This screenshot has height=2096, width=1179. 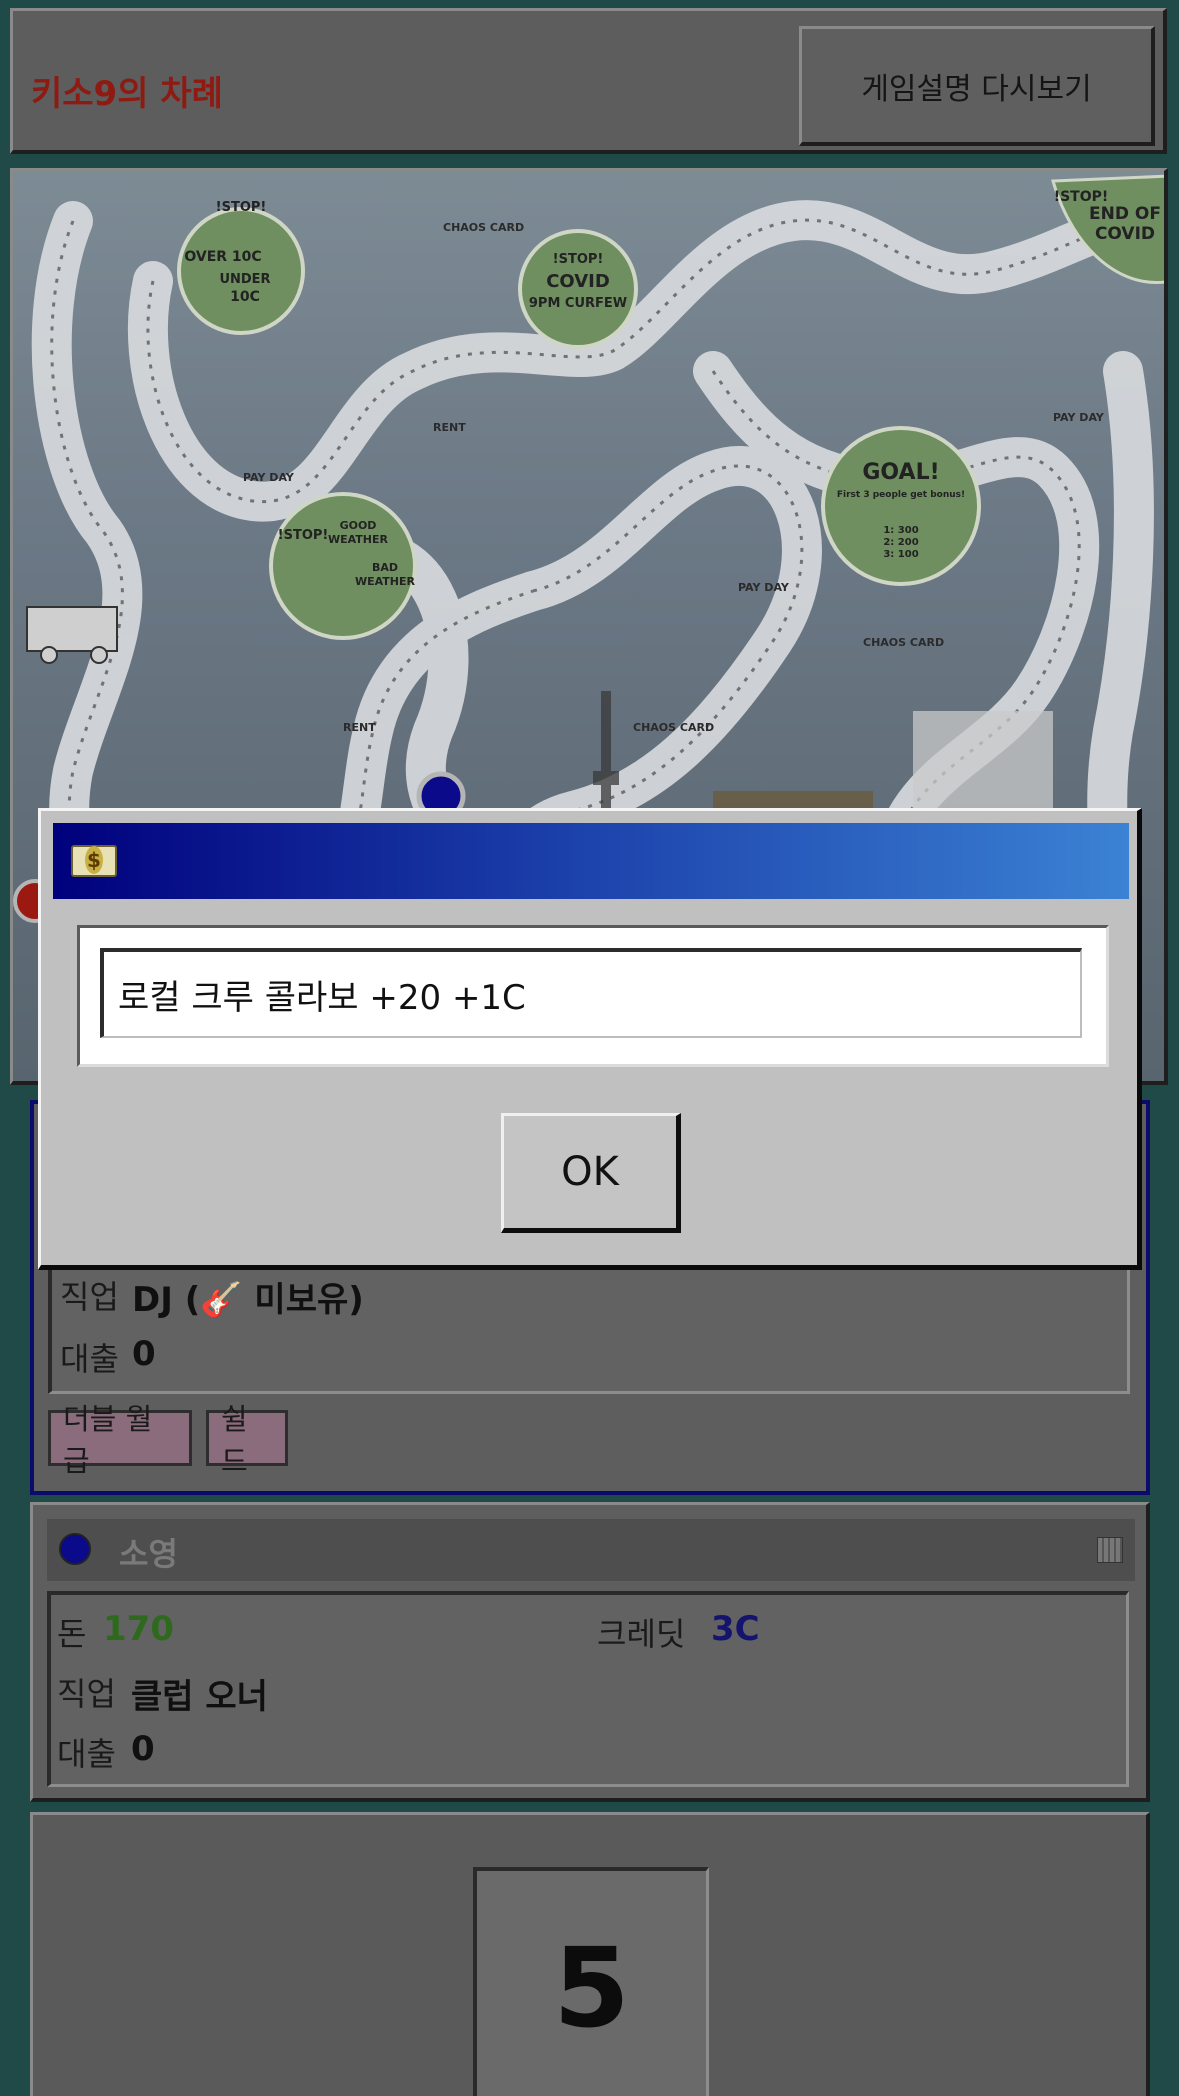 I want to click on money-icon: $, so click(x=94, y=861).